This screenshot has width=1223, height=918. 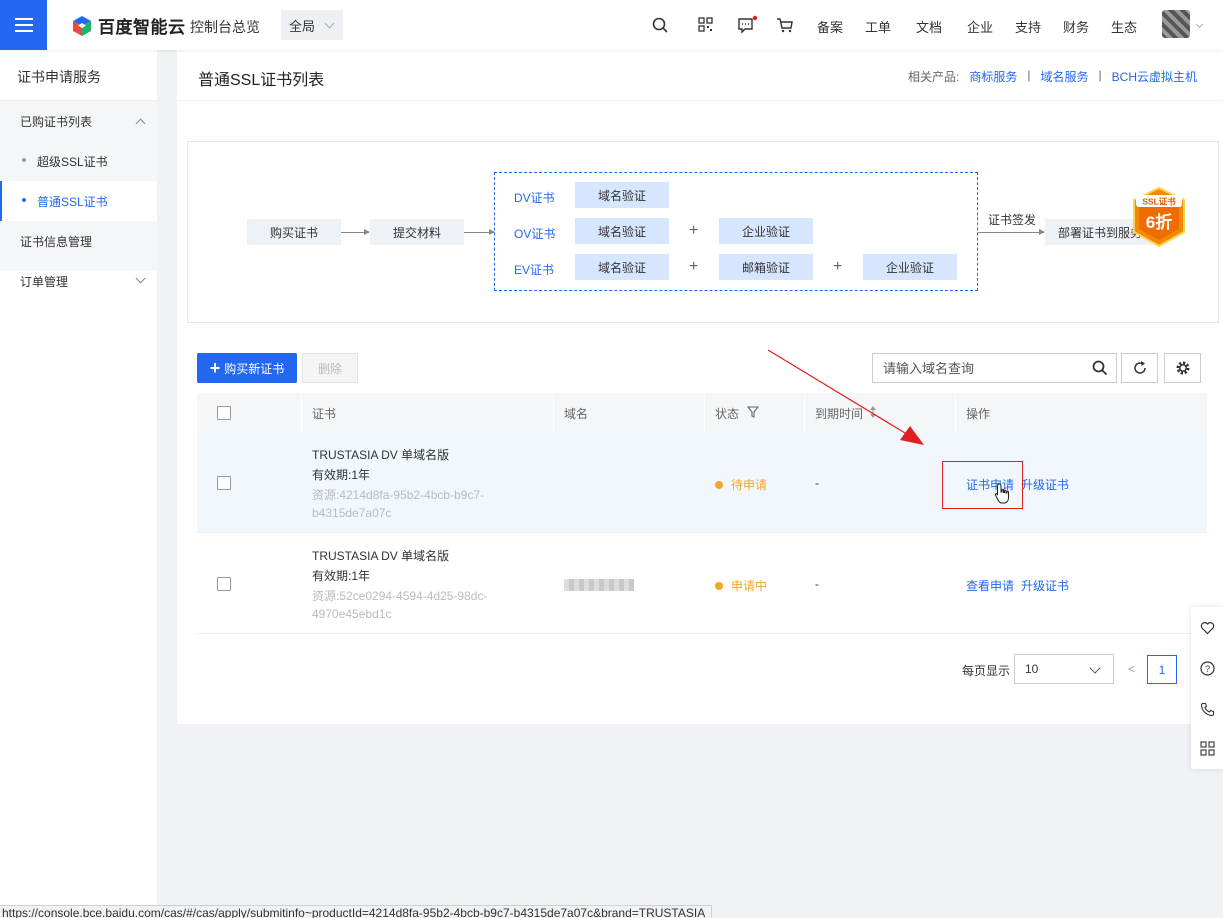 I want to click on nav-docs: 文档, so click(x=929, y=26).